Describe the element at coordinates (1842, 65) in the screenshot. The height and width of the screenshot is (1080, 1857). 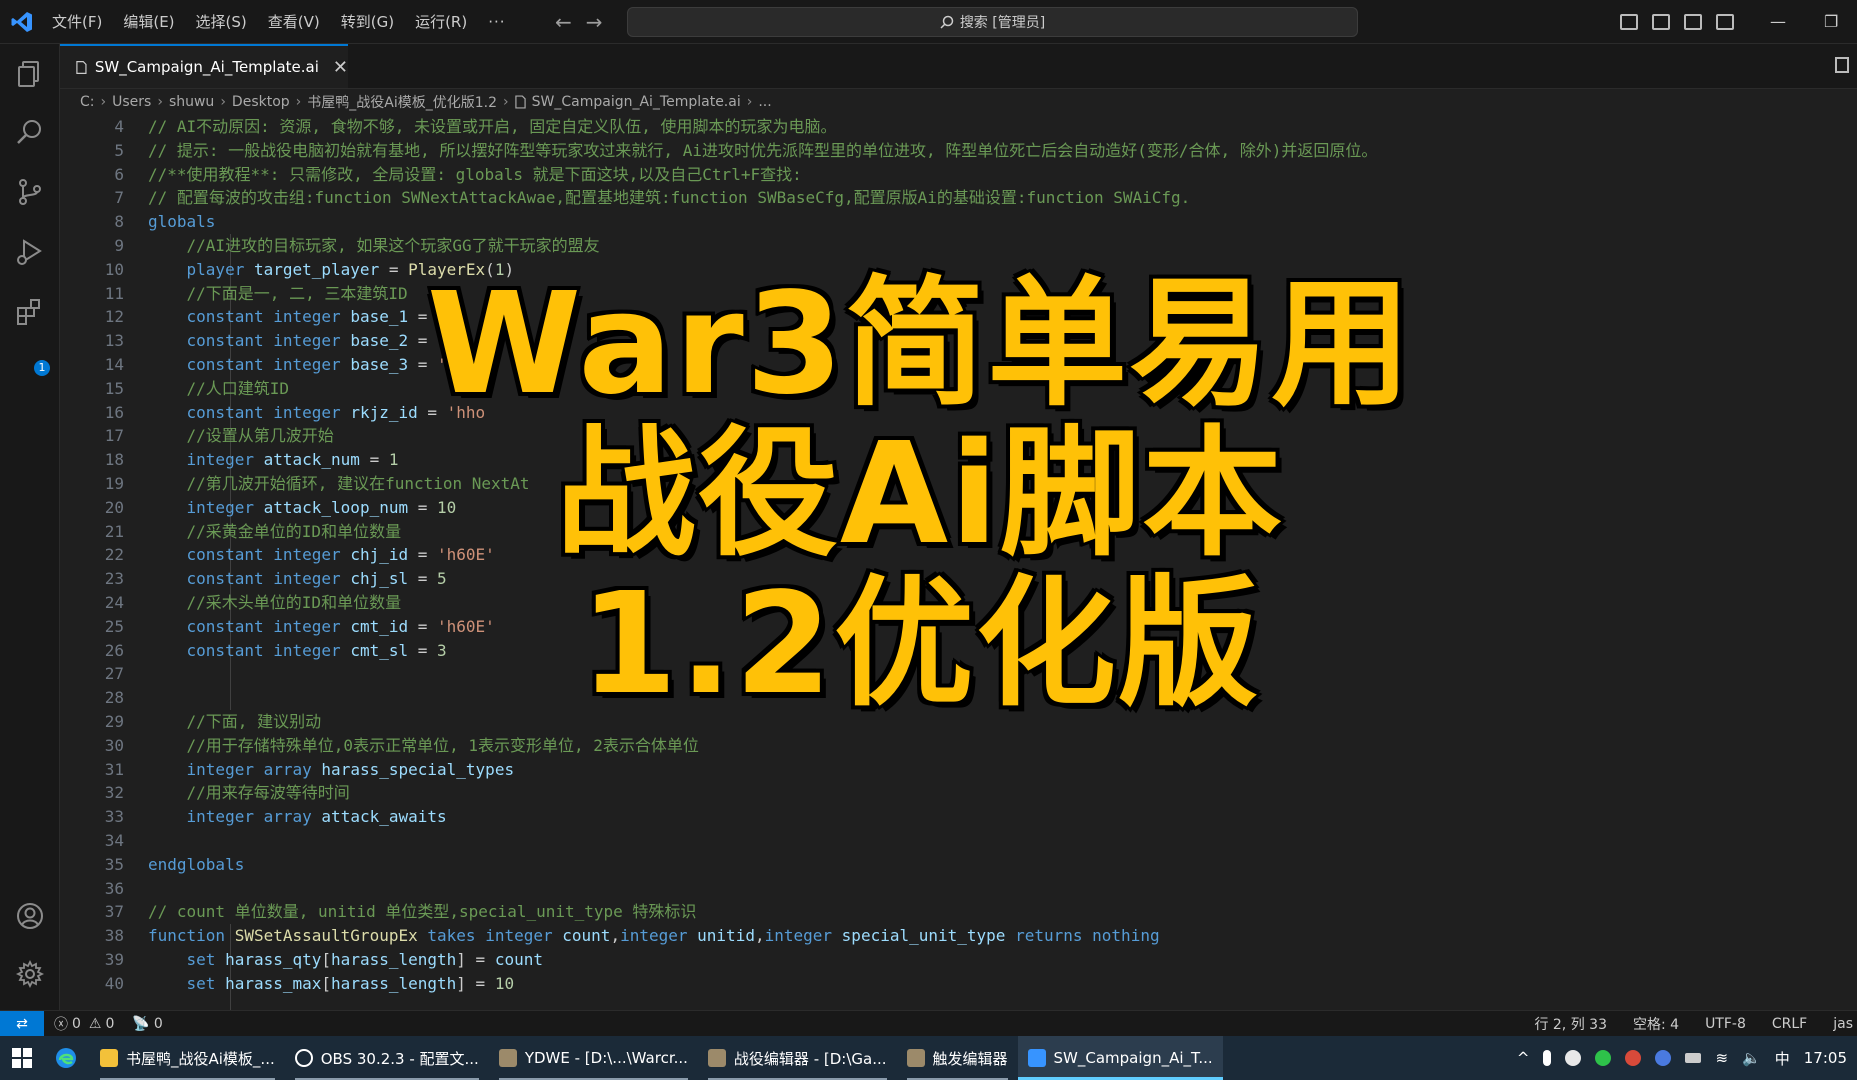
I see `split-editor-icon` at that location.